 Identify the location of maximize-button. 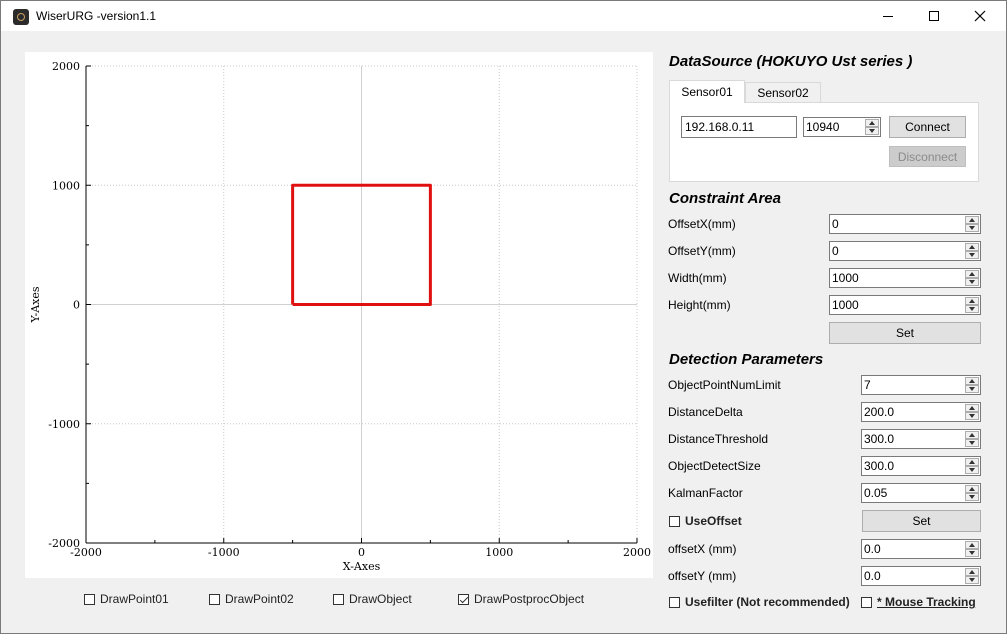
(934, 16).